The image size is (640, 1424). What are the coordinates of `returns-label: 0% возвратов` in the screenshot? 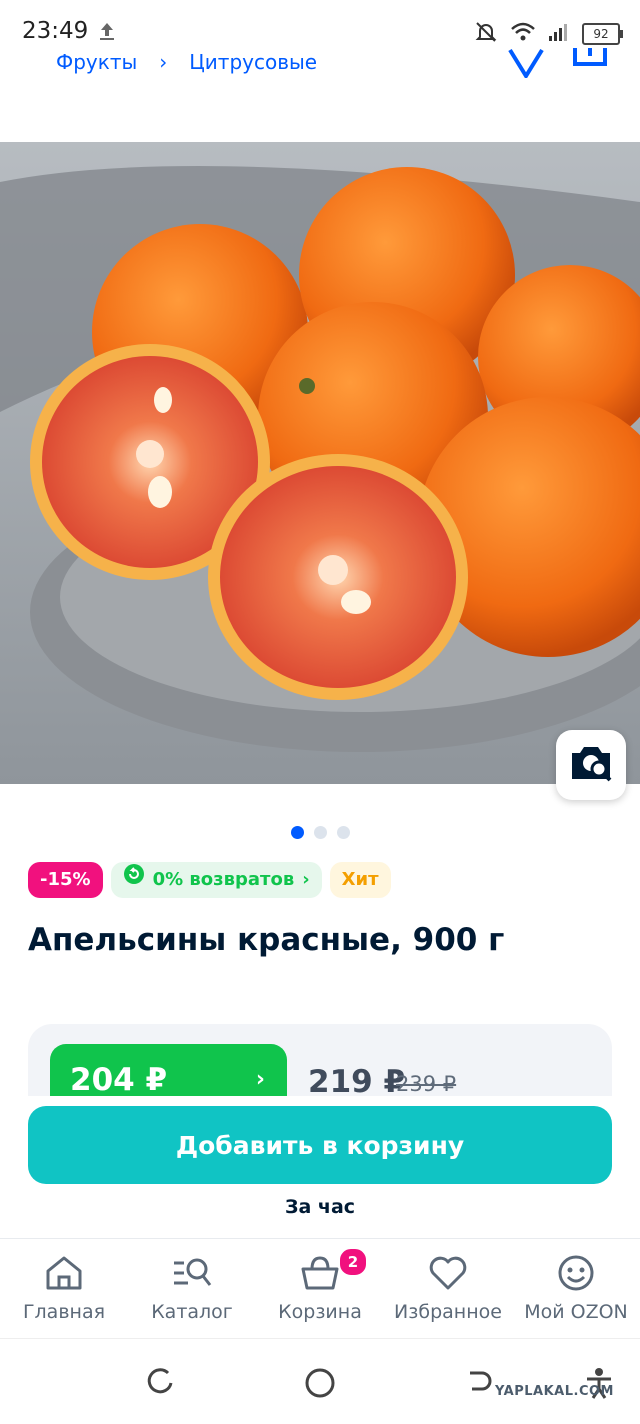 It's located at (223, 879).